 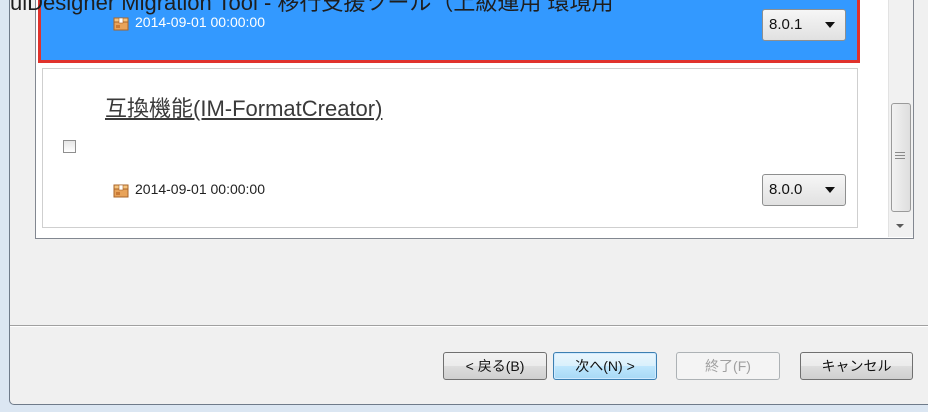 I want to click on scroll-down-arrow-icon, so click(x=900, y=226).